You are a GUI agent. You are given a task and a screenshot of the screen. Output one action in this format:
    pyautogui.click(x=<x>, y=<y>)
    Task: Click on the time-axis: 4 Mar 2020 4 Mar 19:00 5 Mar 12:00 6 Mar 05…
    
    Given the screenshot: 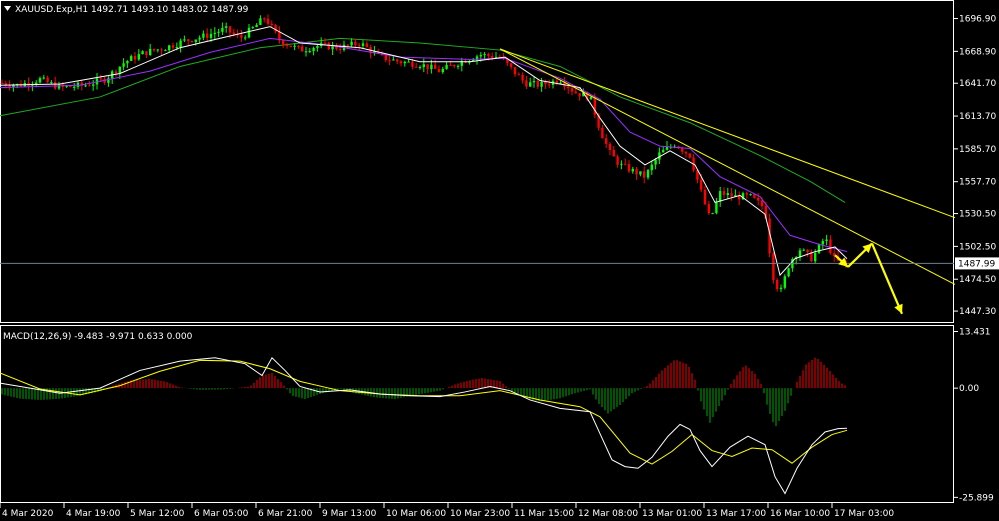 What is the action you would take?
    pyautogui.click(x=447, y=511)
    